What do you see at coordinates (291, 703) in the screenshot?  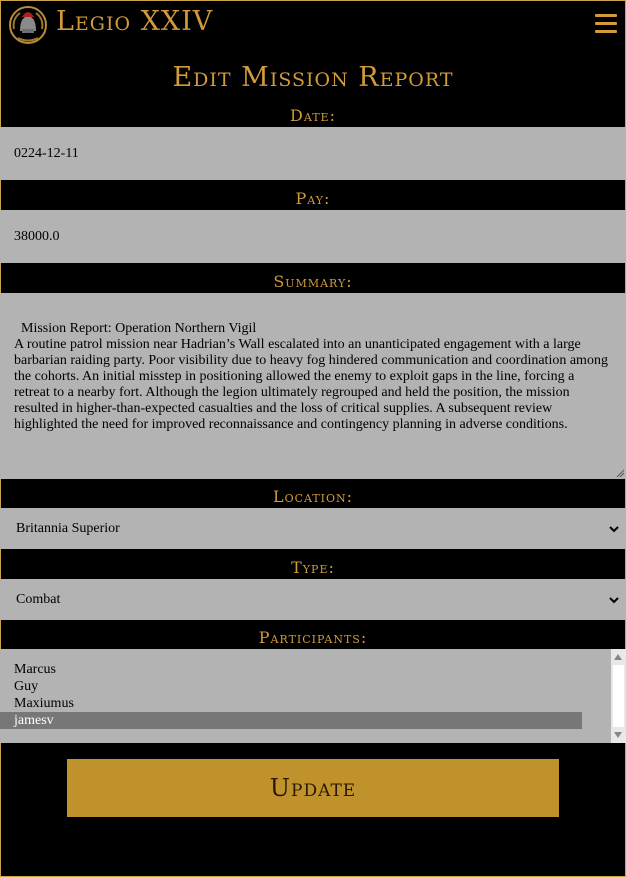 I see `participant-option: Maxiumus` at bounding box center [291, 703].